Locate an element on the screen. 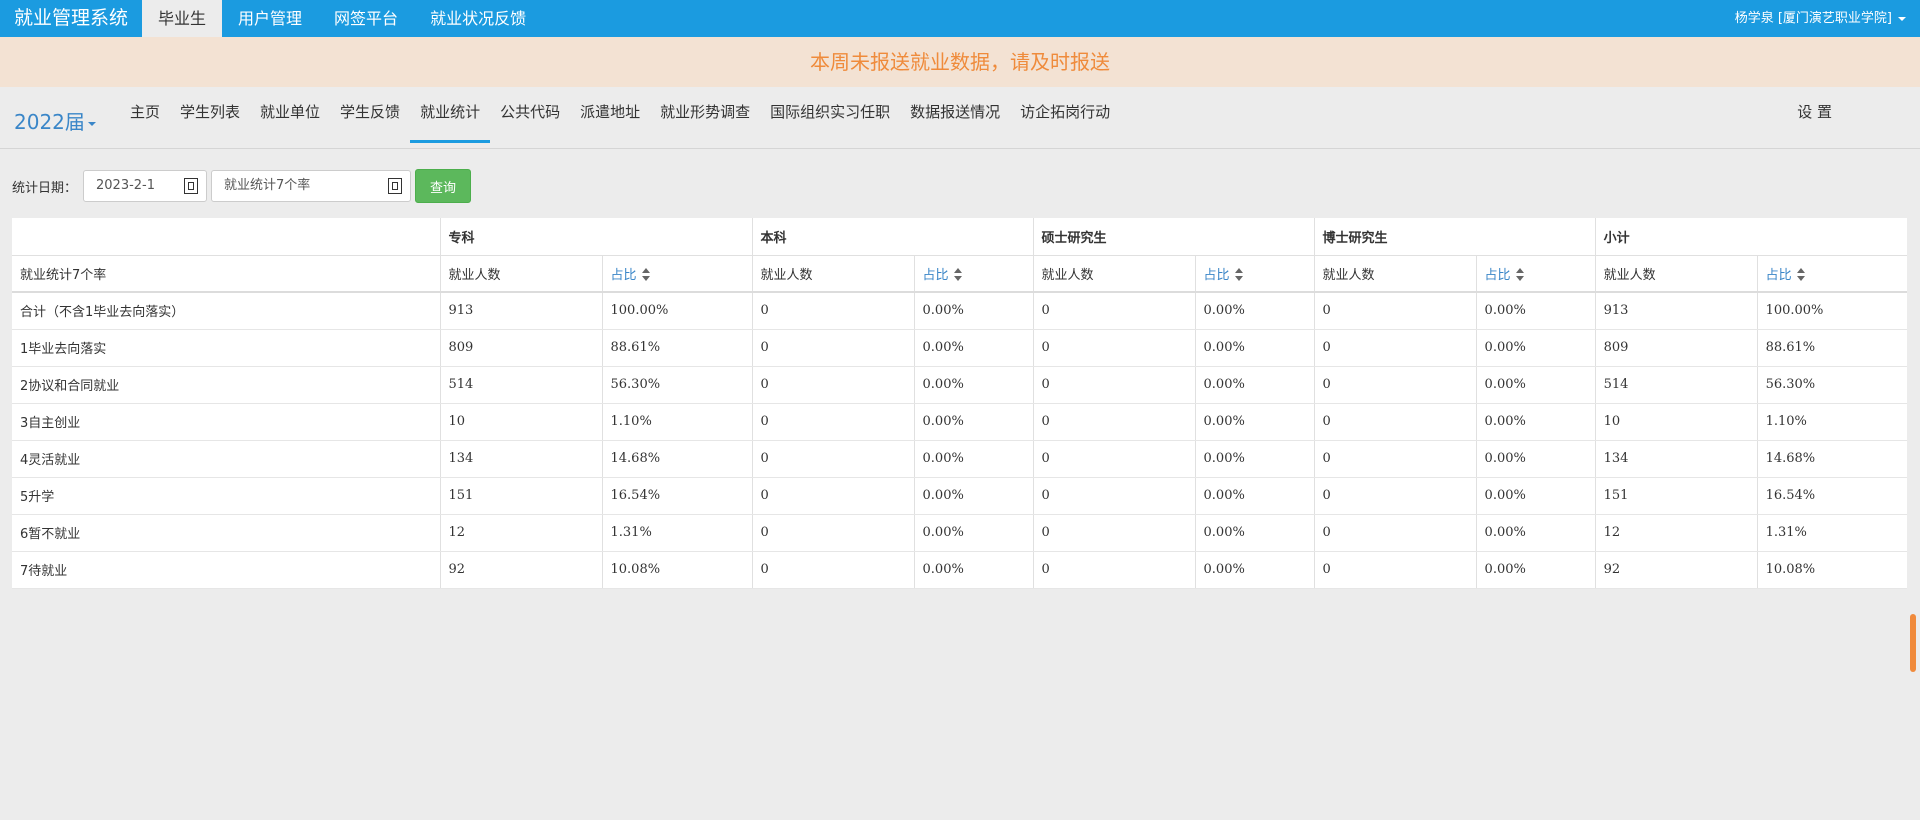 The image size is (1920, 820). app-brand: 就业管理系统 is located at coordinates (71, 18).